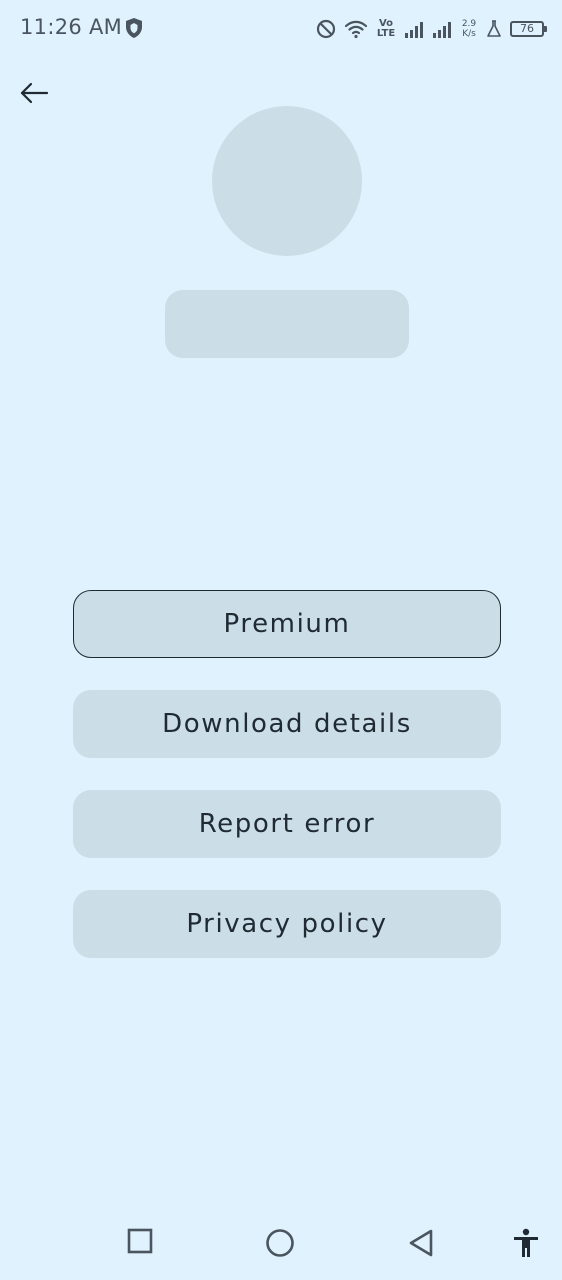 The height and width of the screenshot is (1280, 562). Describe the element at coordinates (134, 28) in the screenshot. I see `shield-icon` at that location.